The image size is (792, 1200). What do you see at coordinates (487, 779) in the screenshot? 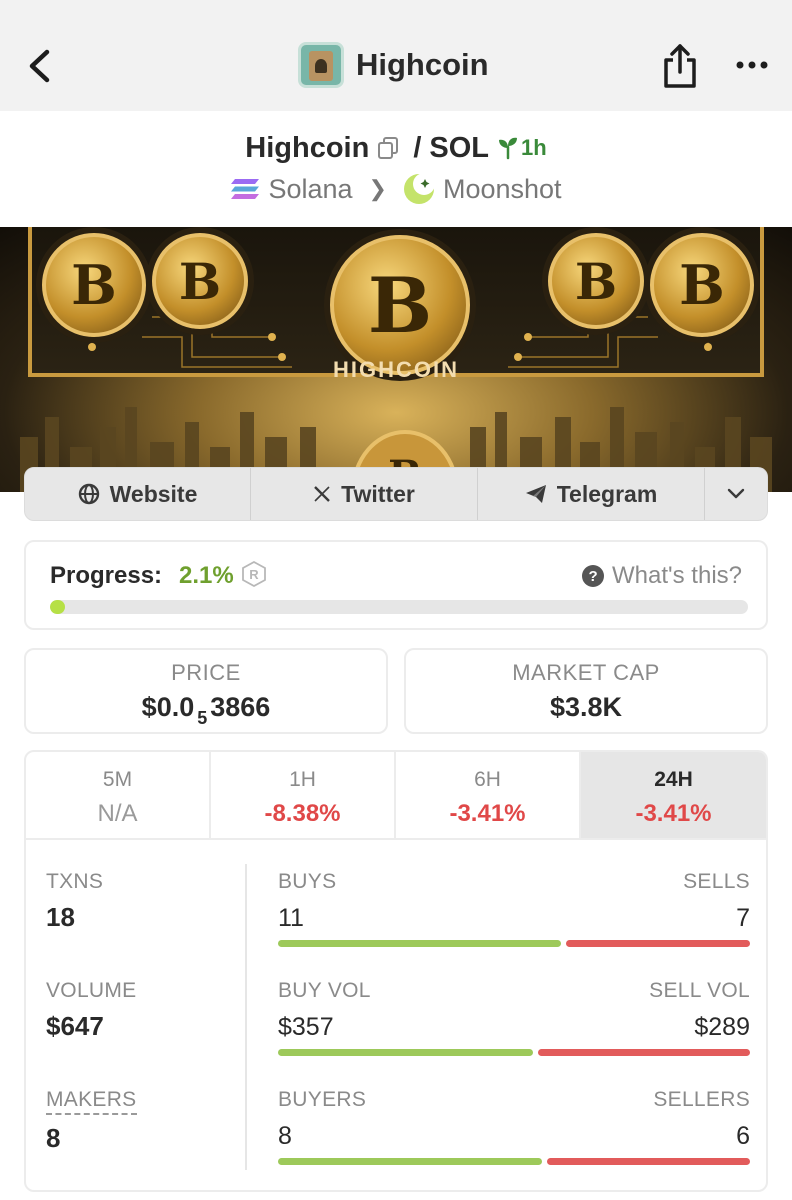
I see `tab-label: 6H` at bounding box center [487, 779].